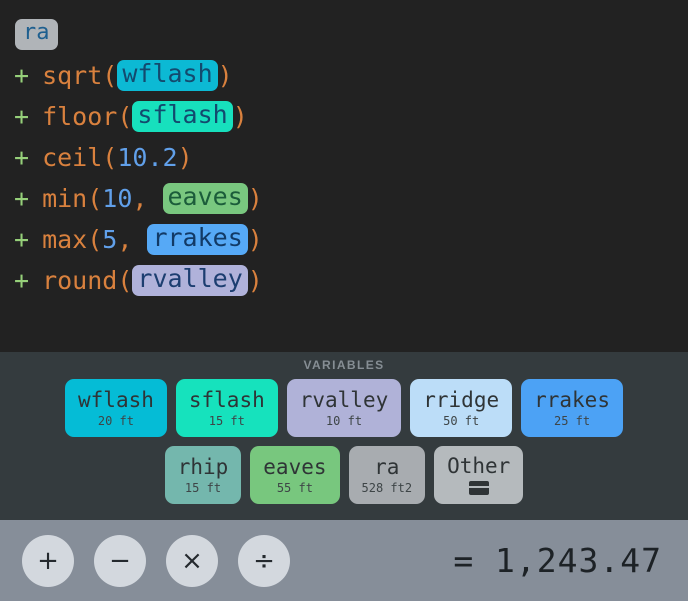 The image size is (688, 601). What do you see at coordinates (344, 280) in the screenshot?
I see `formula-line: + round(rvalley)` at bounding box center [344, 280].